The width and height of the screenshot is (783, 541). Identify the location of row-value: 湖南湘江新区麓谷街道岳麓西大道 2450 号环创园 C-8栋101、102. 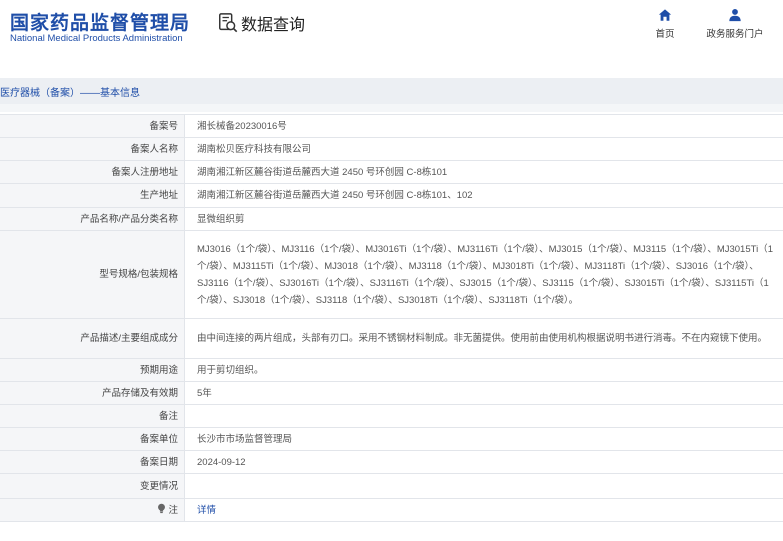
(483, 195).